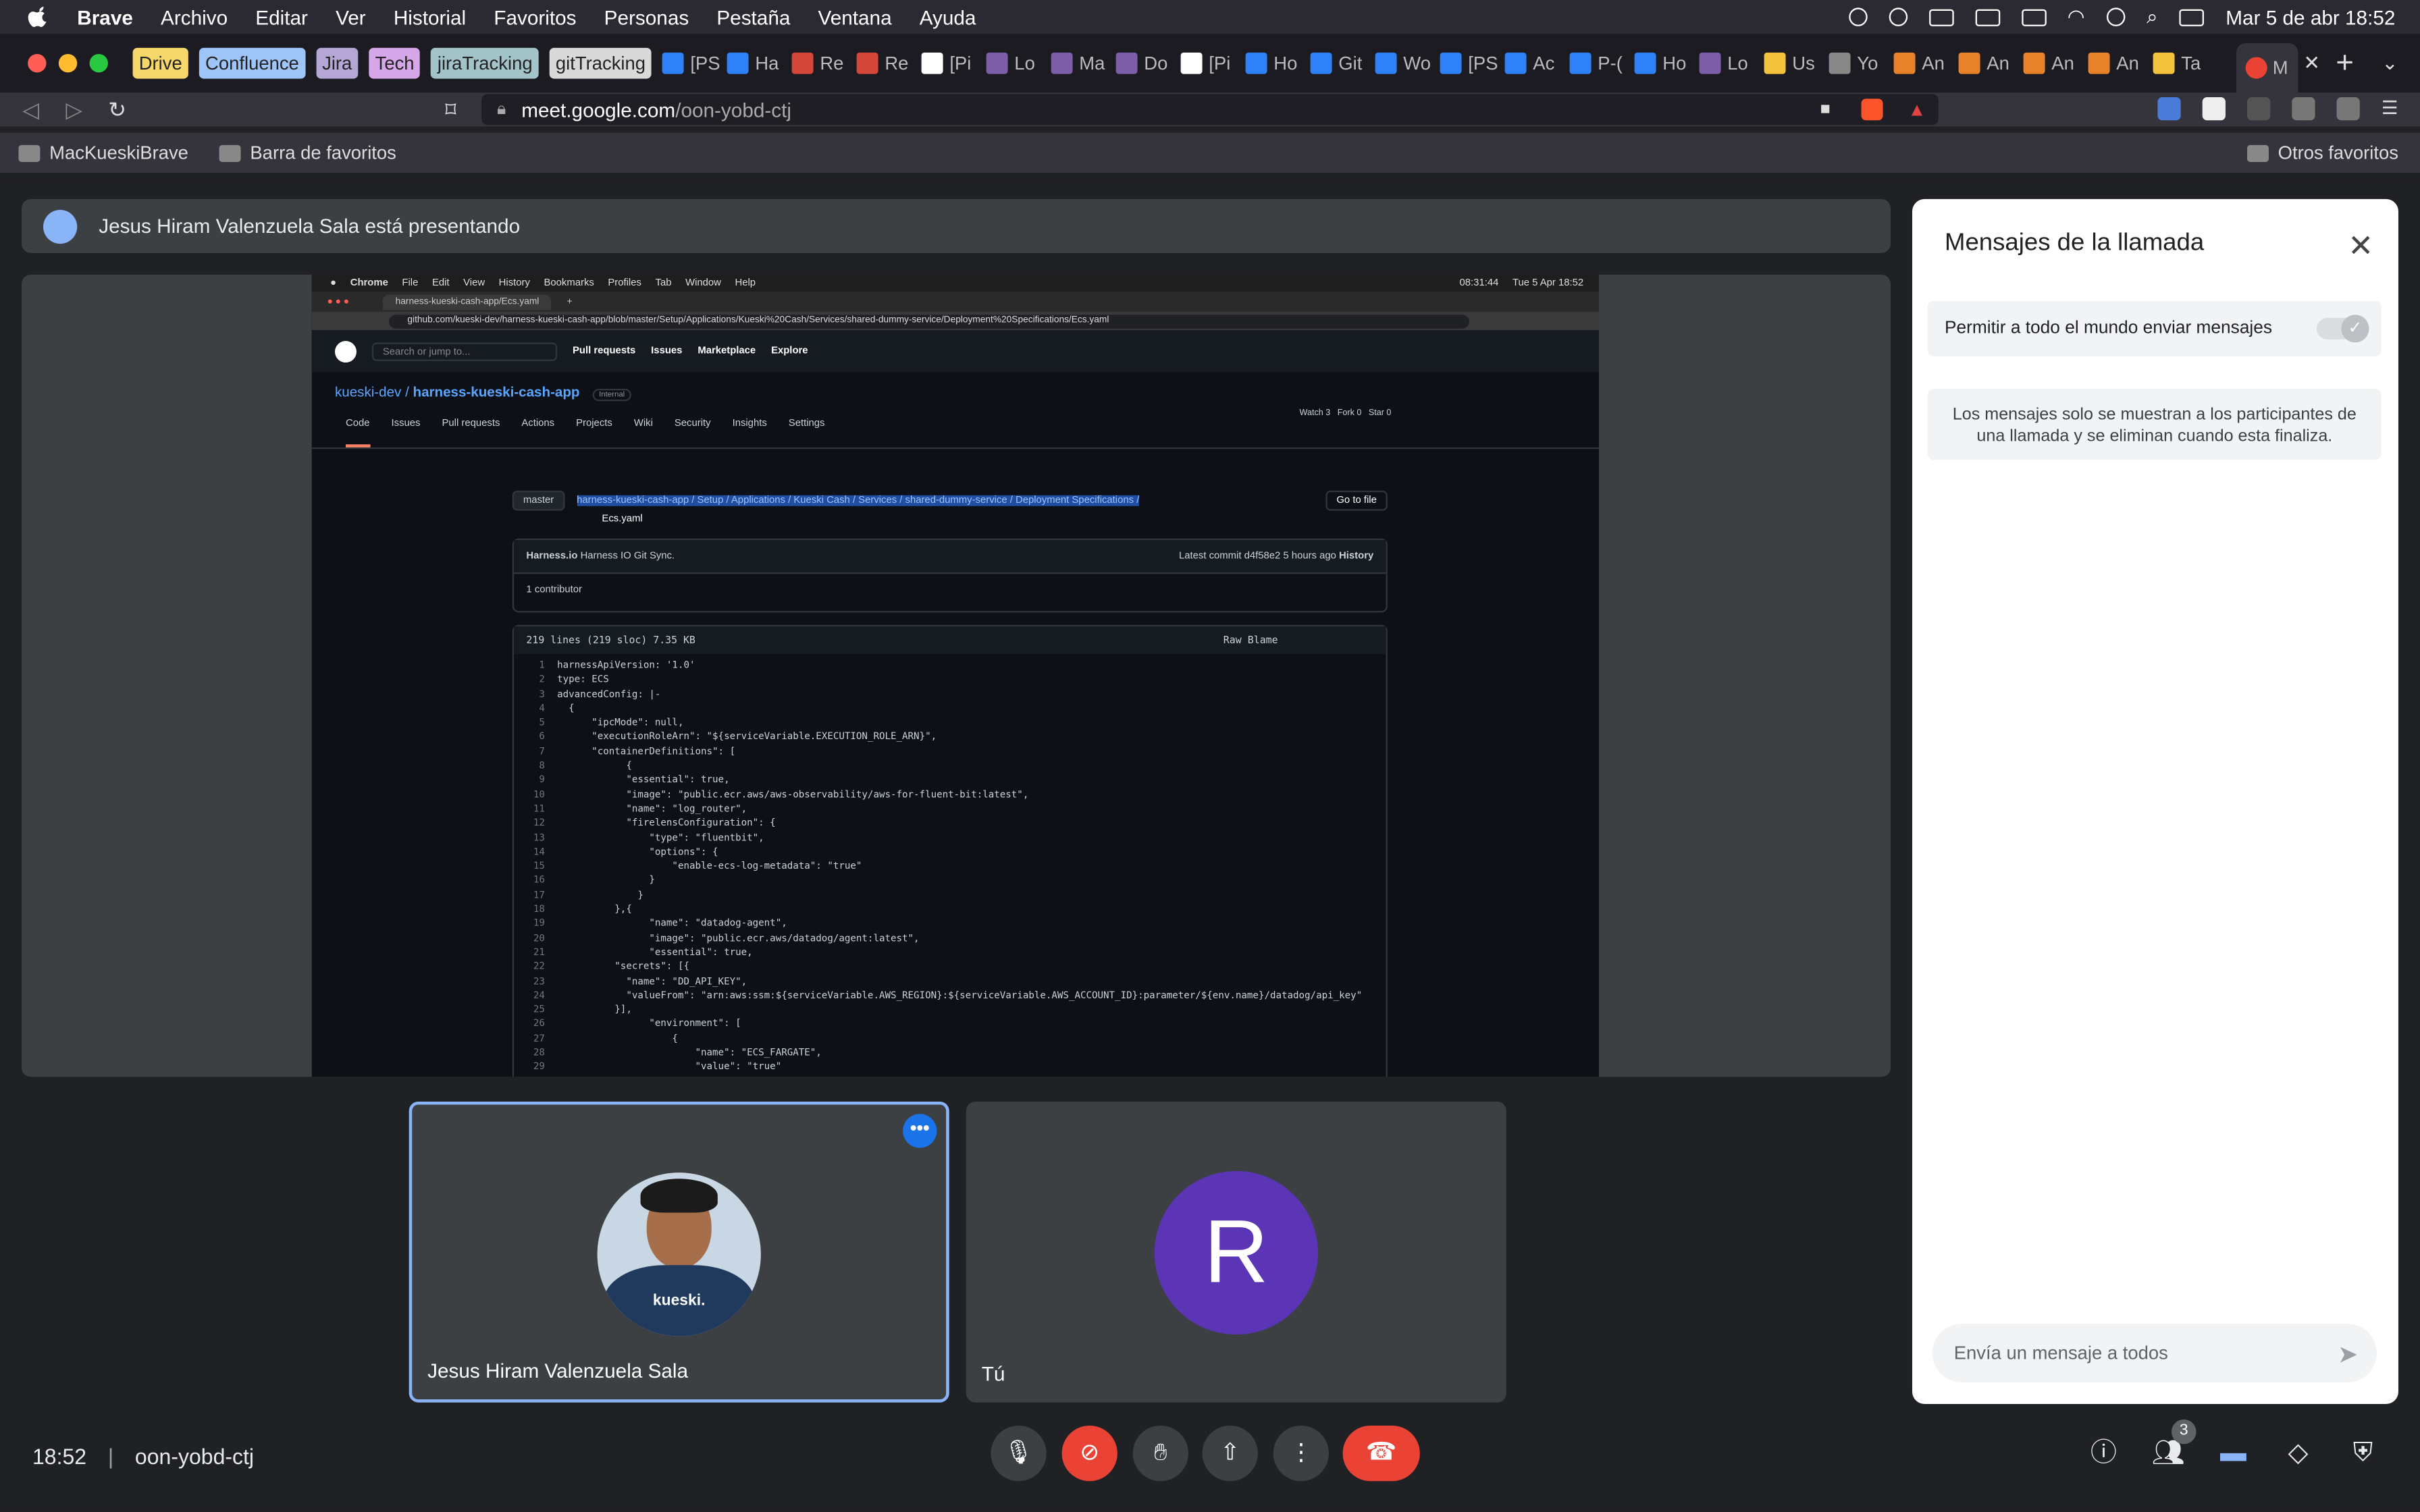 Image resolution: width=2420 pixels, height=1512 pixels. Describe the element at coordinates (485, 63) in the screenshot. I see `tab-group-jiratracking: jiraTracking` at that location.